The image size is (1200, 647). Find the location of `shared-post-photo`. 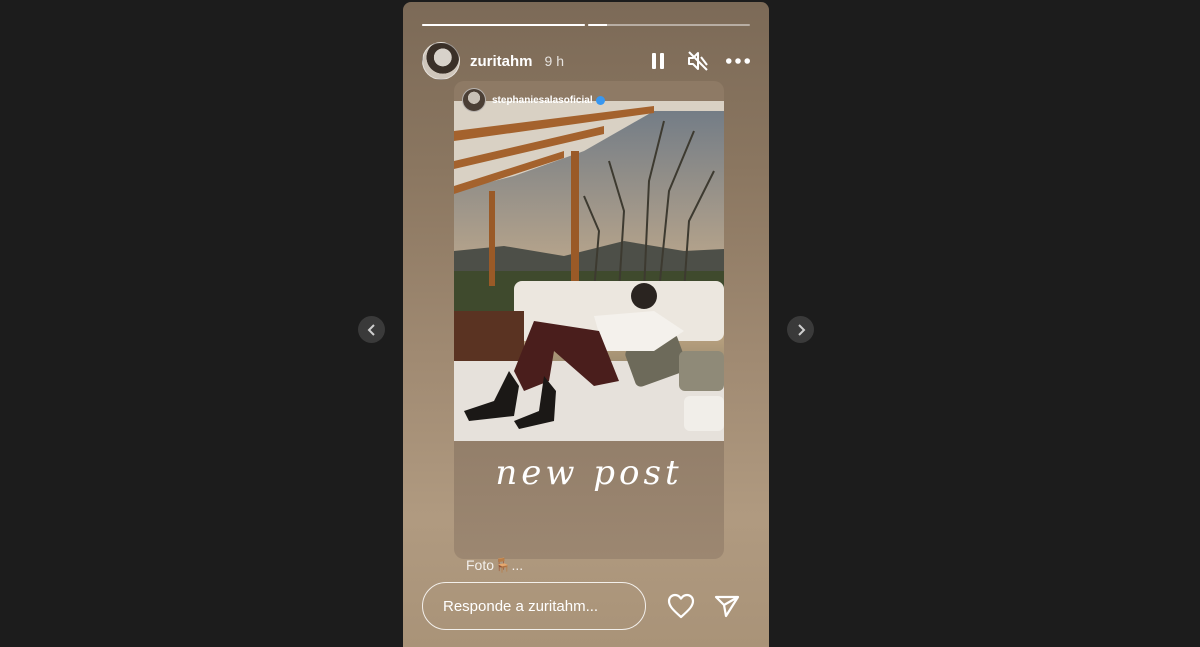

shared-post-photo is located at coordinates (589, 271).